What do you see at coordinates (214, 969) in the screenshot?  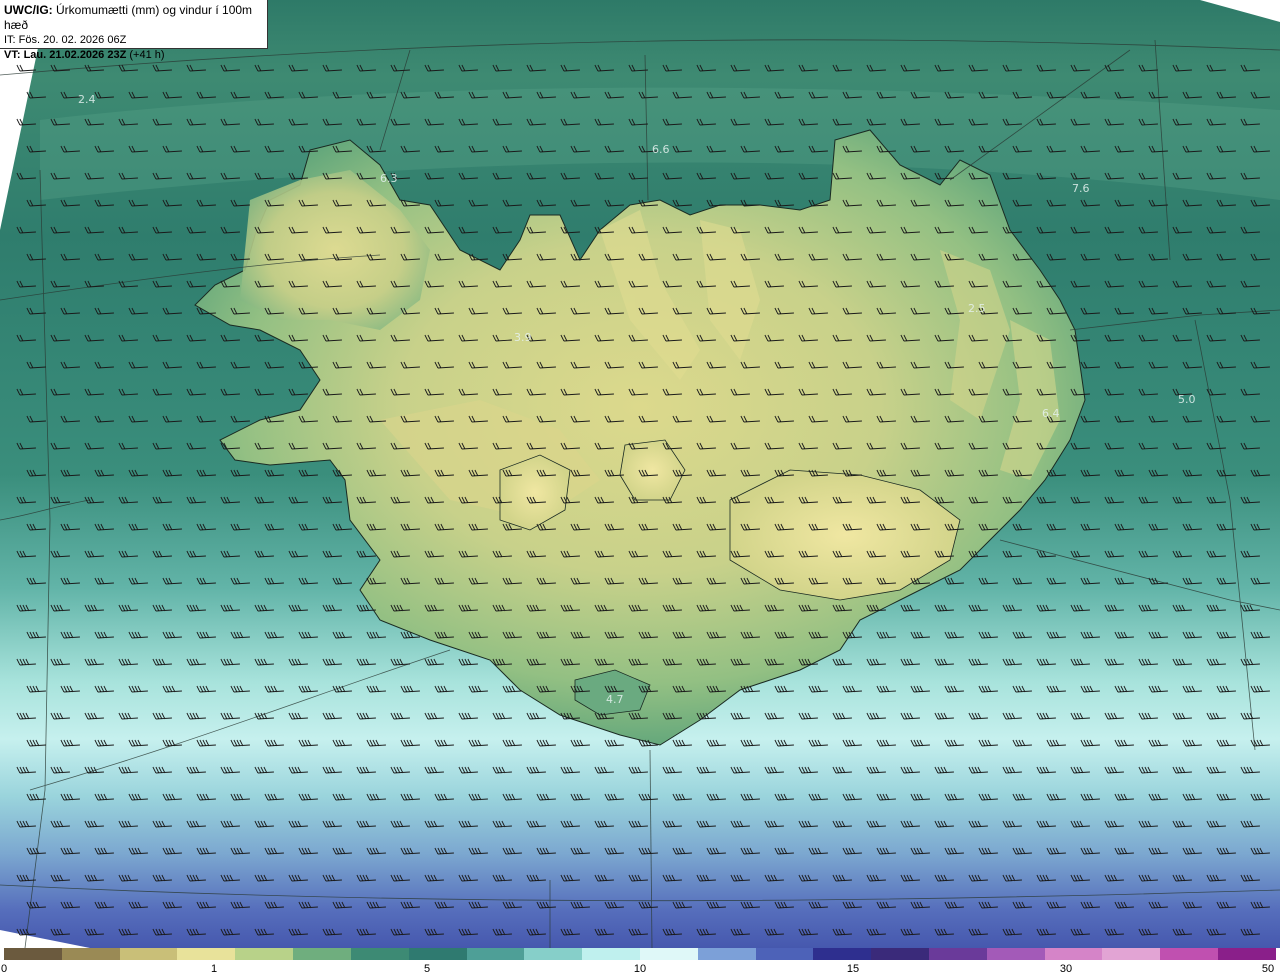 I see `colorbar-tick: 1` at bounding box center [214, 969].